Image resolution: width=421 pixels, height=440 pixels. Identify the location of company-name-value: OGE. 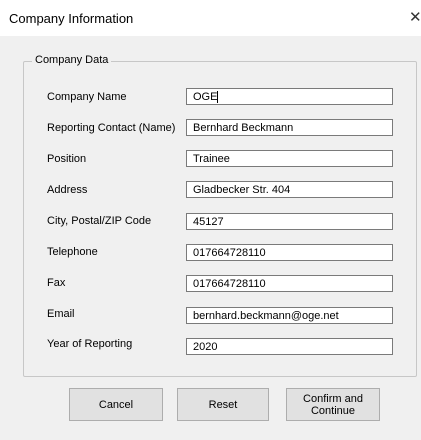
(205, 97).